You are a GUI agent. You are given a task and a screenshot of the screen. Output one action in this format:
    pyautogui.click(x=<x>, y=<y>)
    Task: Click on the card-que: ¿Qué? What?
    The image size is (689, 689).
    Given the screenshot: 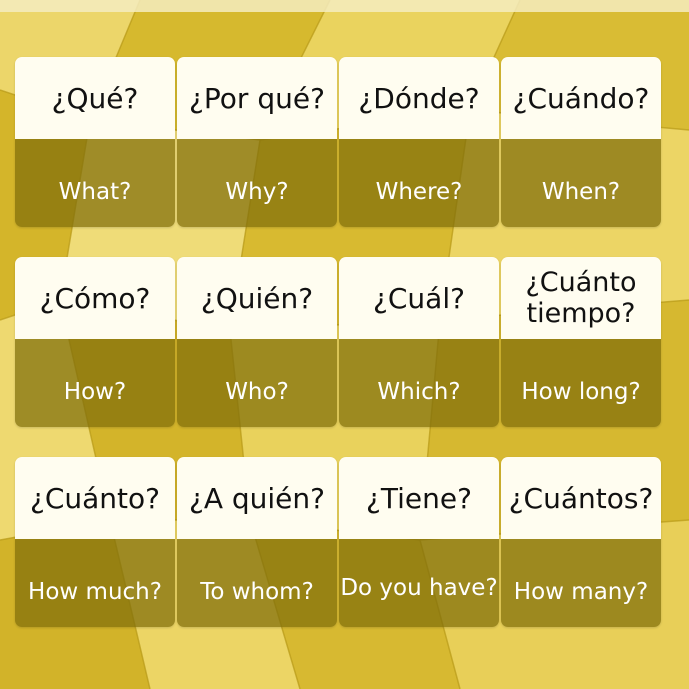 What is the action you would take?
    pyautogui.click(x=95, y=142)
    